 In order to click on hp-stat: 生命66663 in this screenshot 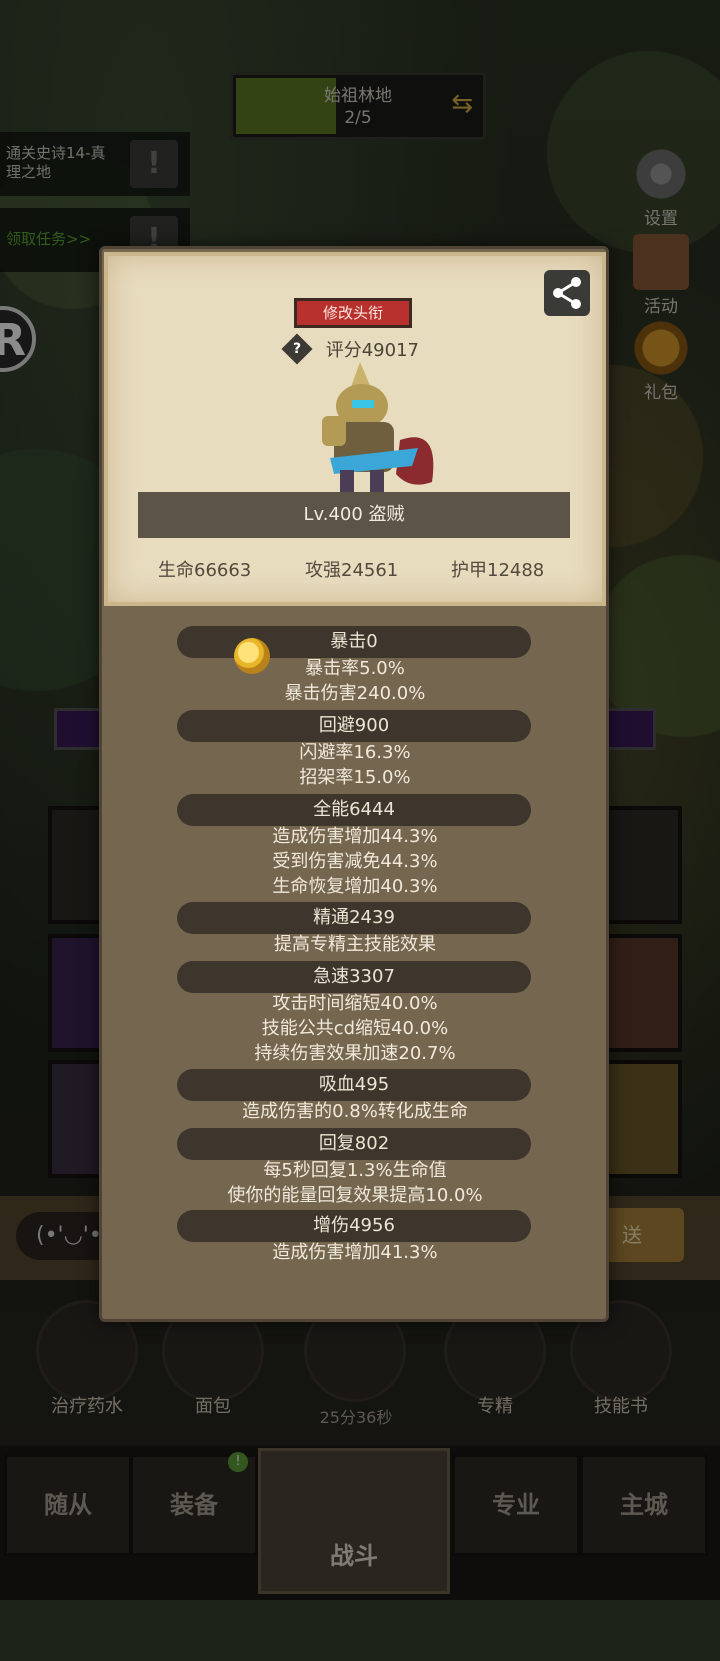, I will do `click(205, 570)`.